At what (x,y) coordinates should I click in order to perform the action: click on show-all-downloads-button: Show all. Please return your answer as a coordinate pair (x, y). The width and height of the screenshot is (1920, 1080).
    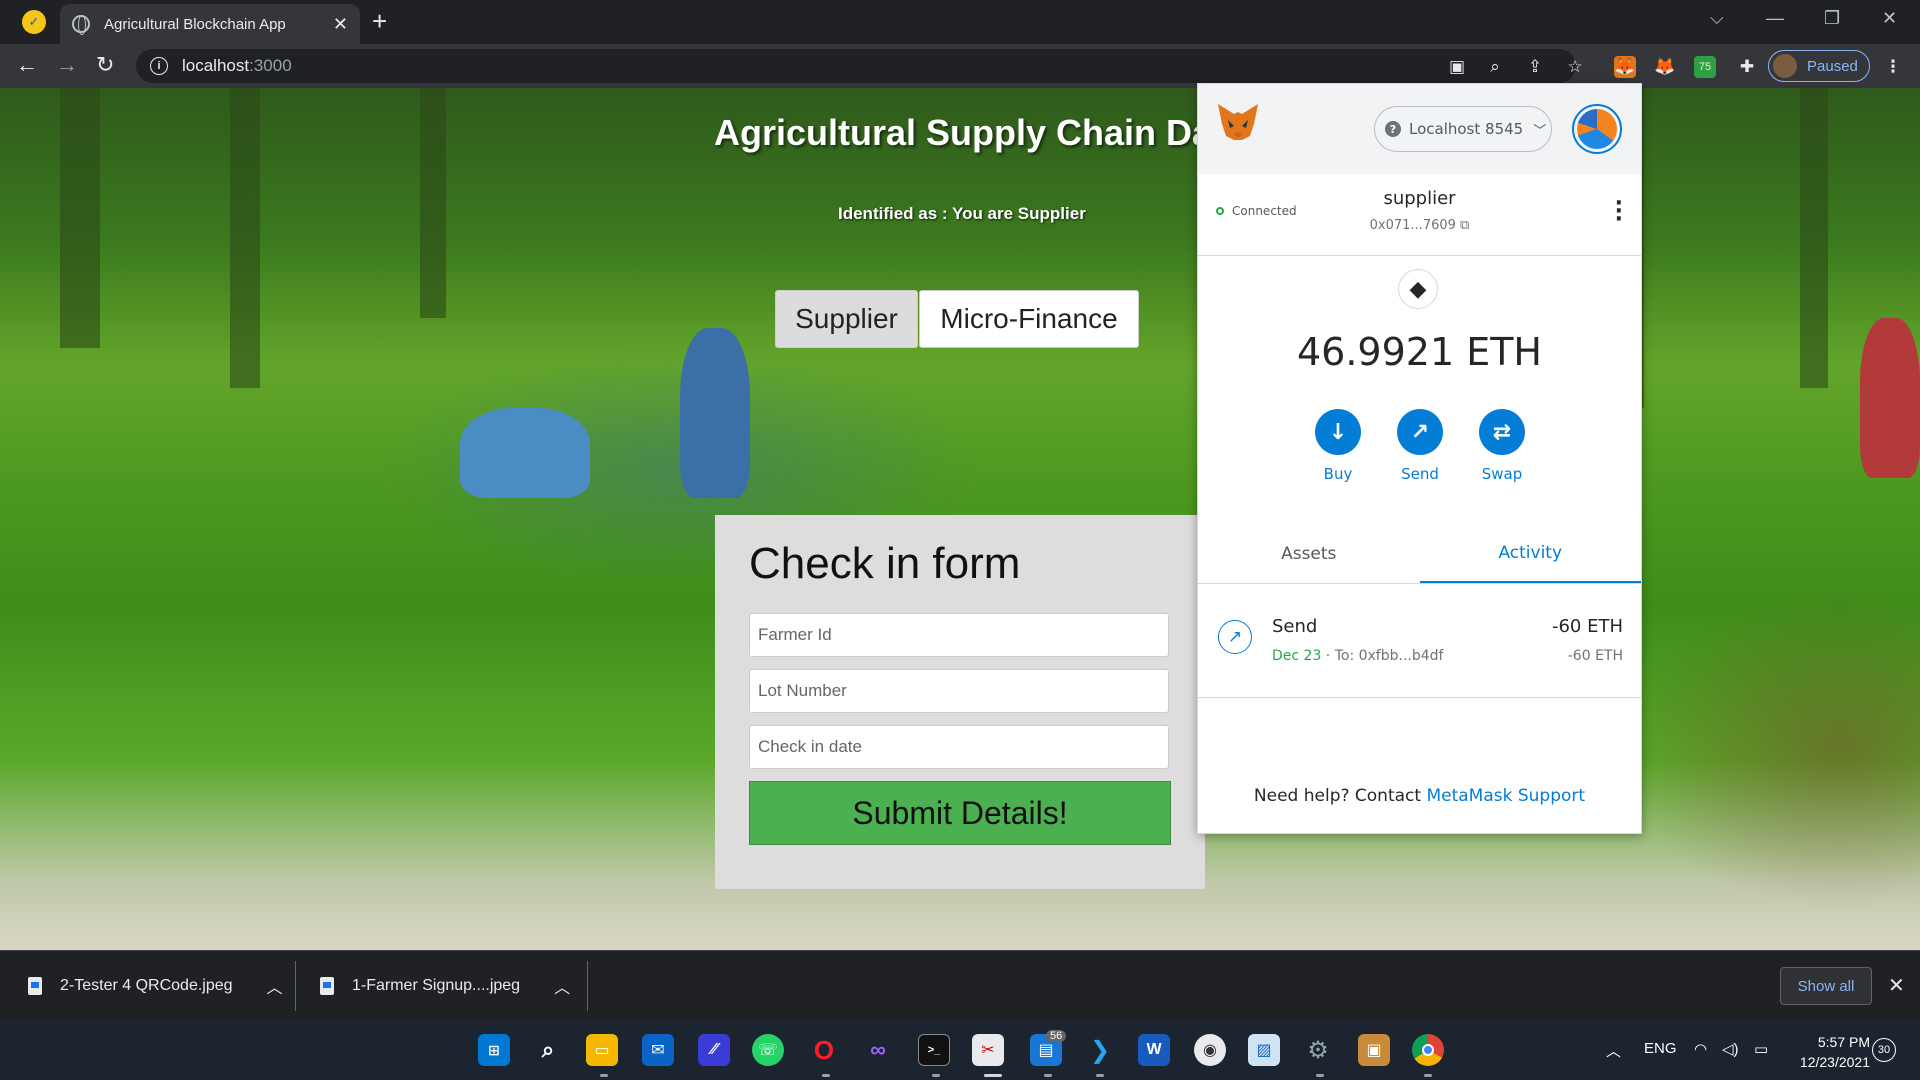
    Looking at the image, I should click on (1826, 986).